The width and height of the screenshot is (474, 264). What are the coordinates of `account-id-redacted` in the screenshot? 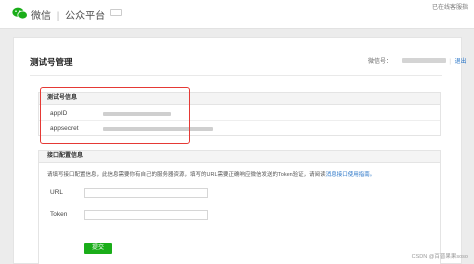 It's located at (423, 60).